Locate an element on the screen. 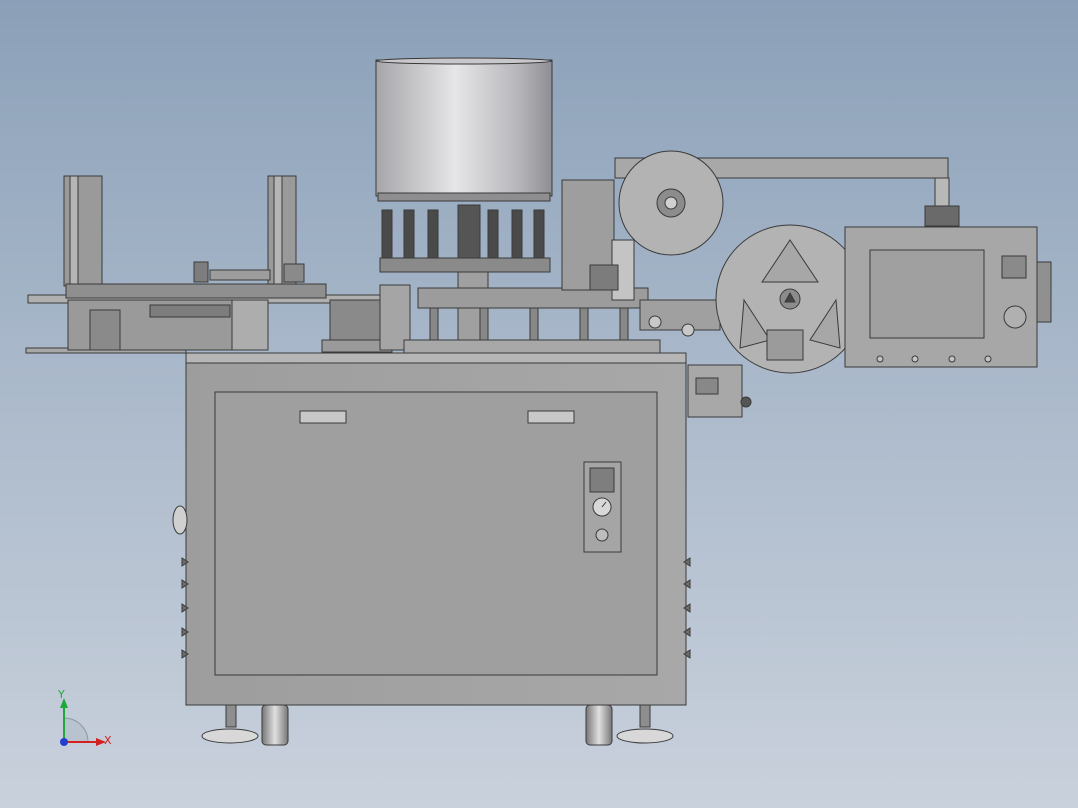 The height and width of the screenshot is (808, 1078). coordinate-triad-icon: Y X is located at coordinates (84, 717).